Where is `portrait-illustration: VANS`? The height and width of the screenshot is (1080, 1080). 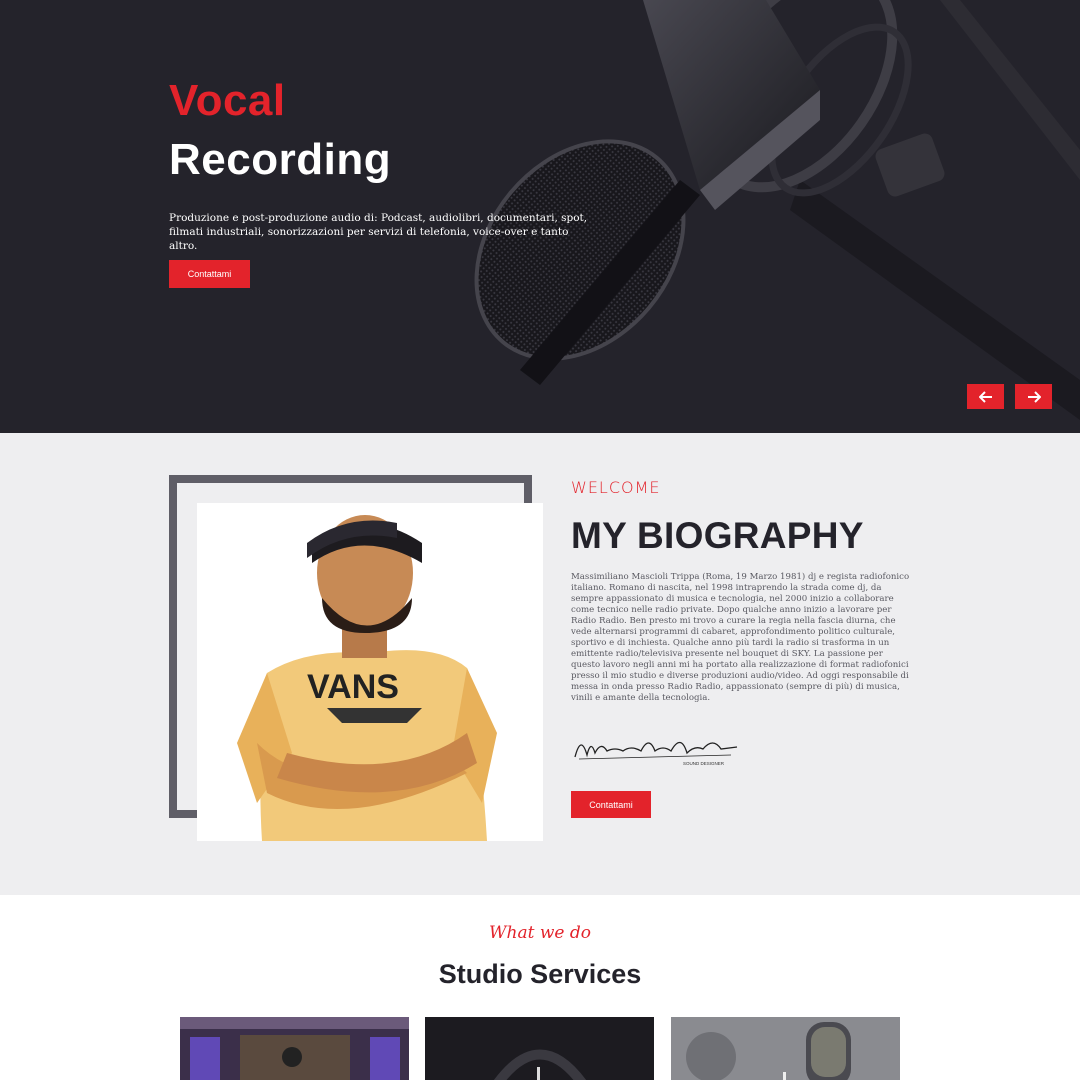 portrait-illustration: VANS is located at coordinates (367, 678).